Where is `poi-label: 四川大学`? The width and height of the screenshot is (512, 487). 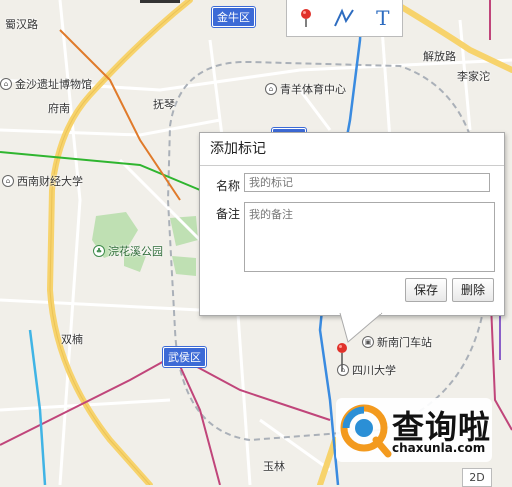
poi-label: 四川大学 is located at coordinates (374, 370).